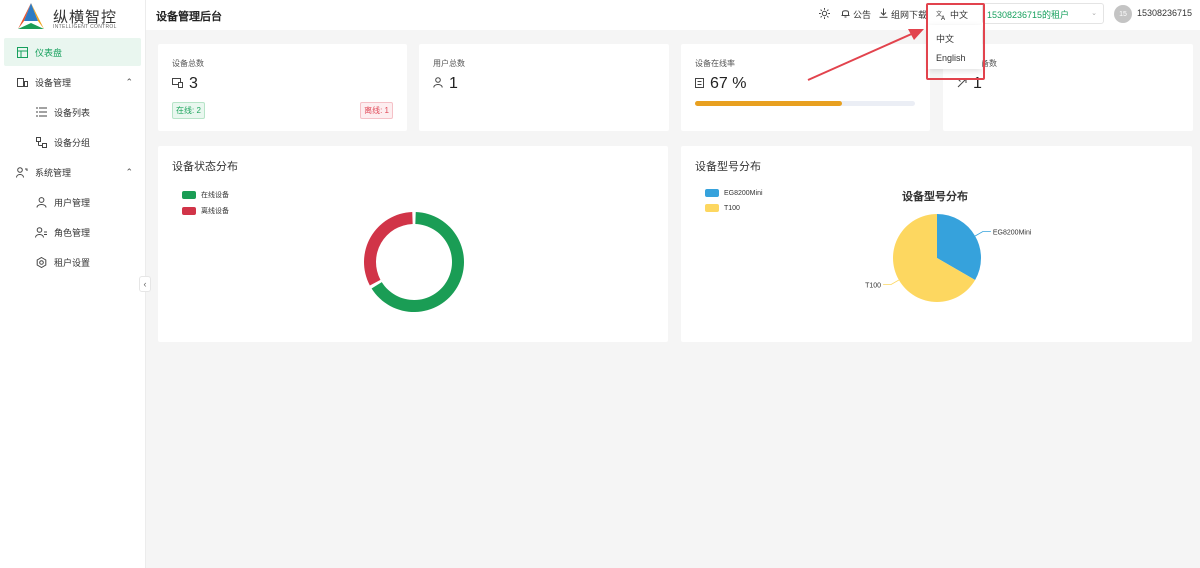  I want to click on pie-label: EG8200Mini, so click(1012, 233).